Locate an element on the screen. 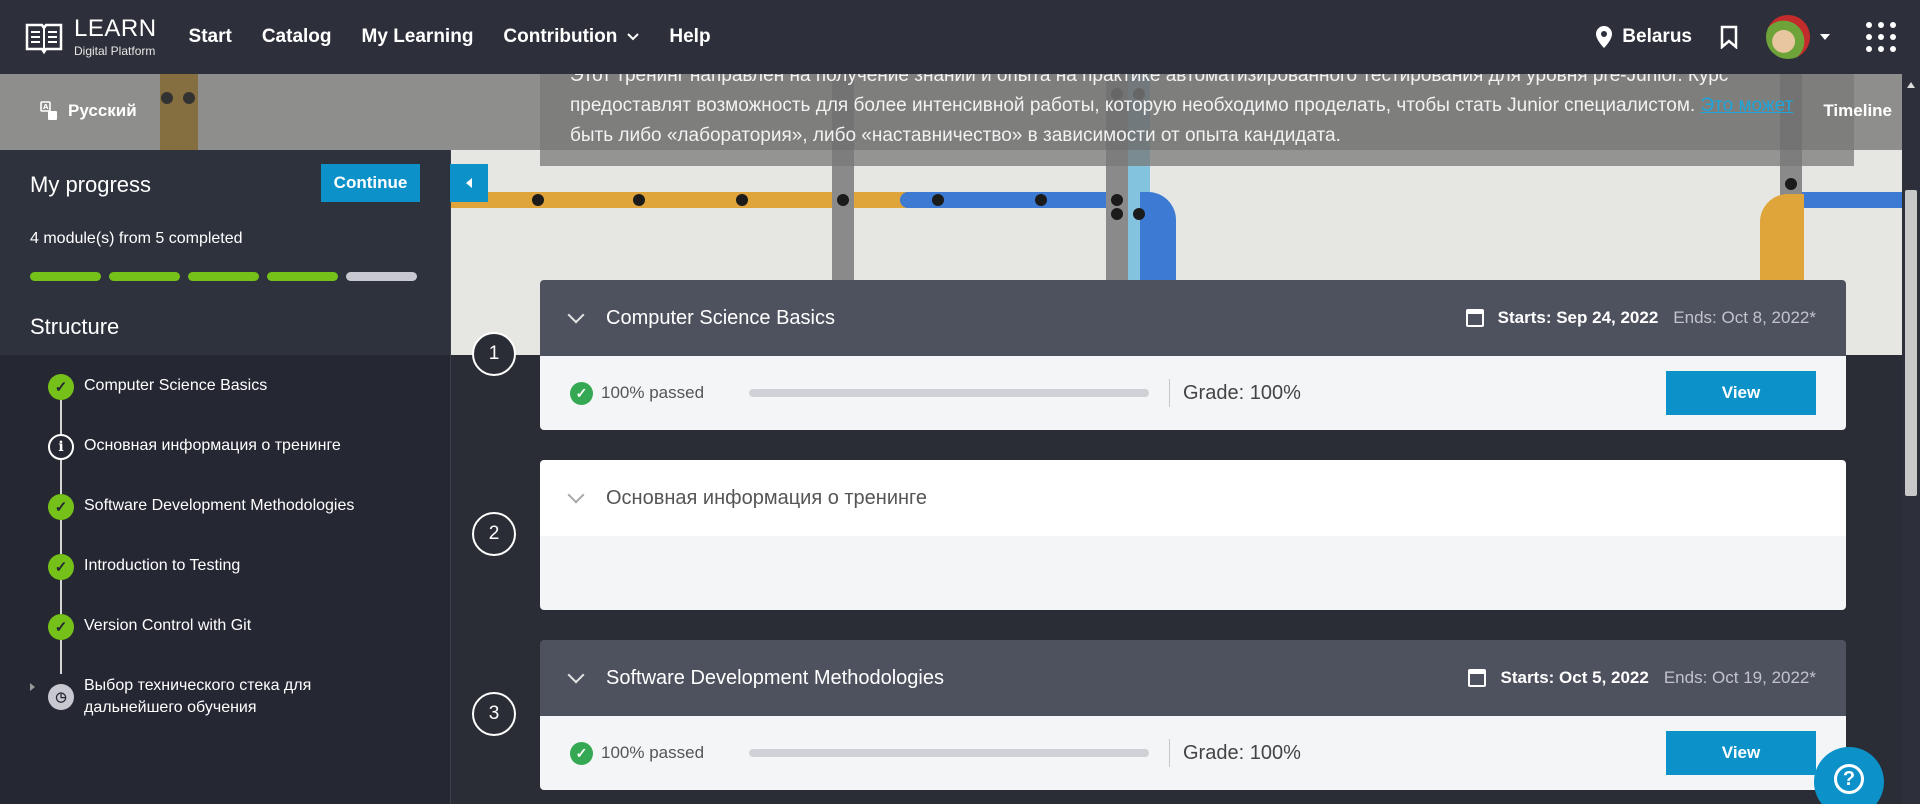 The width and height of the screenshot is (1920, 804). nav-catalog: Catalog is located at coordinates (297, 37).